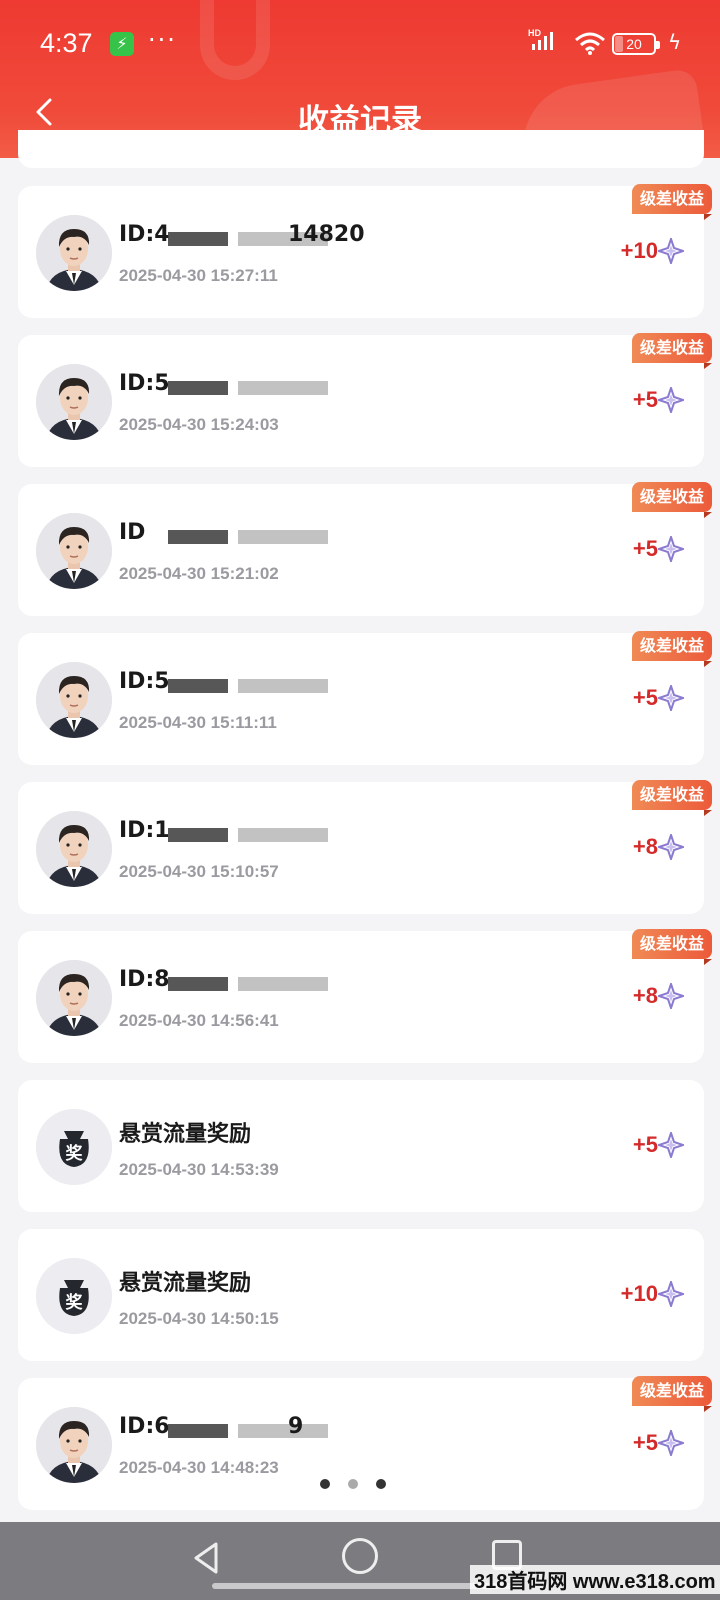  What do you see at coordinates (365, 698) in the screenshot?
I see `record-card: ID:5 2025-04-30 15:11:11 +5 级差收益` at bounding box center [365, 698].